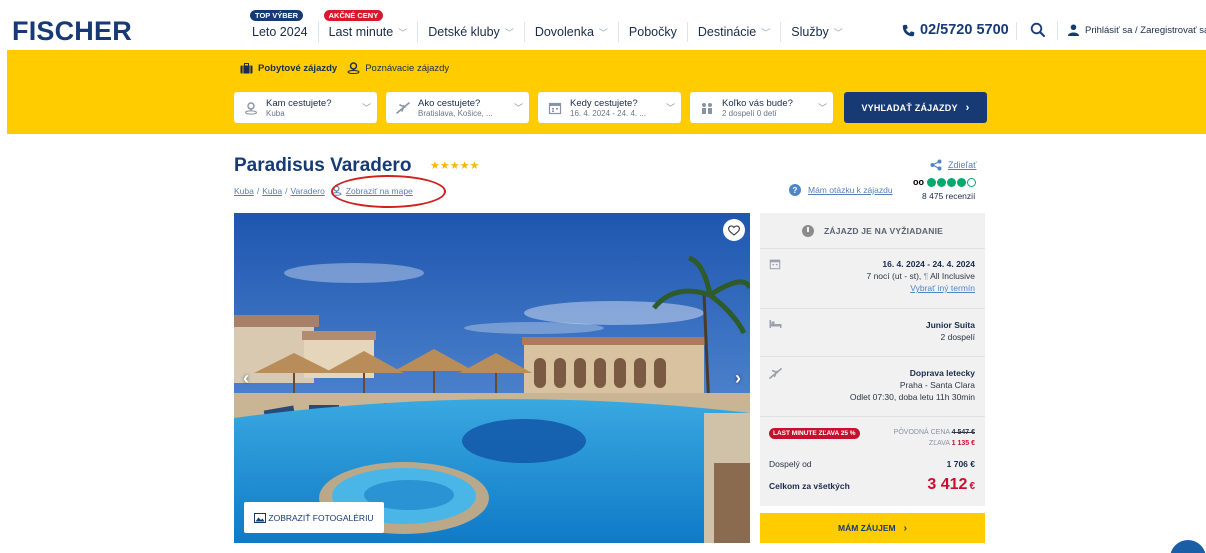  Describe the element at coordinates (251, 108) in the screenshot. I see `location-icon` at that location.